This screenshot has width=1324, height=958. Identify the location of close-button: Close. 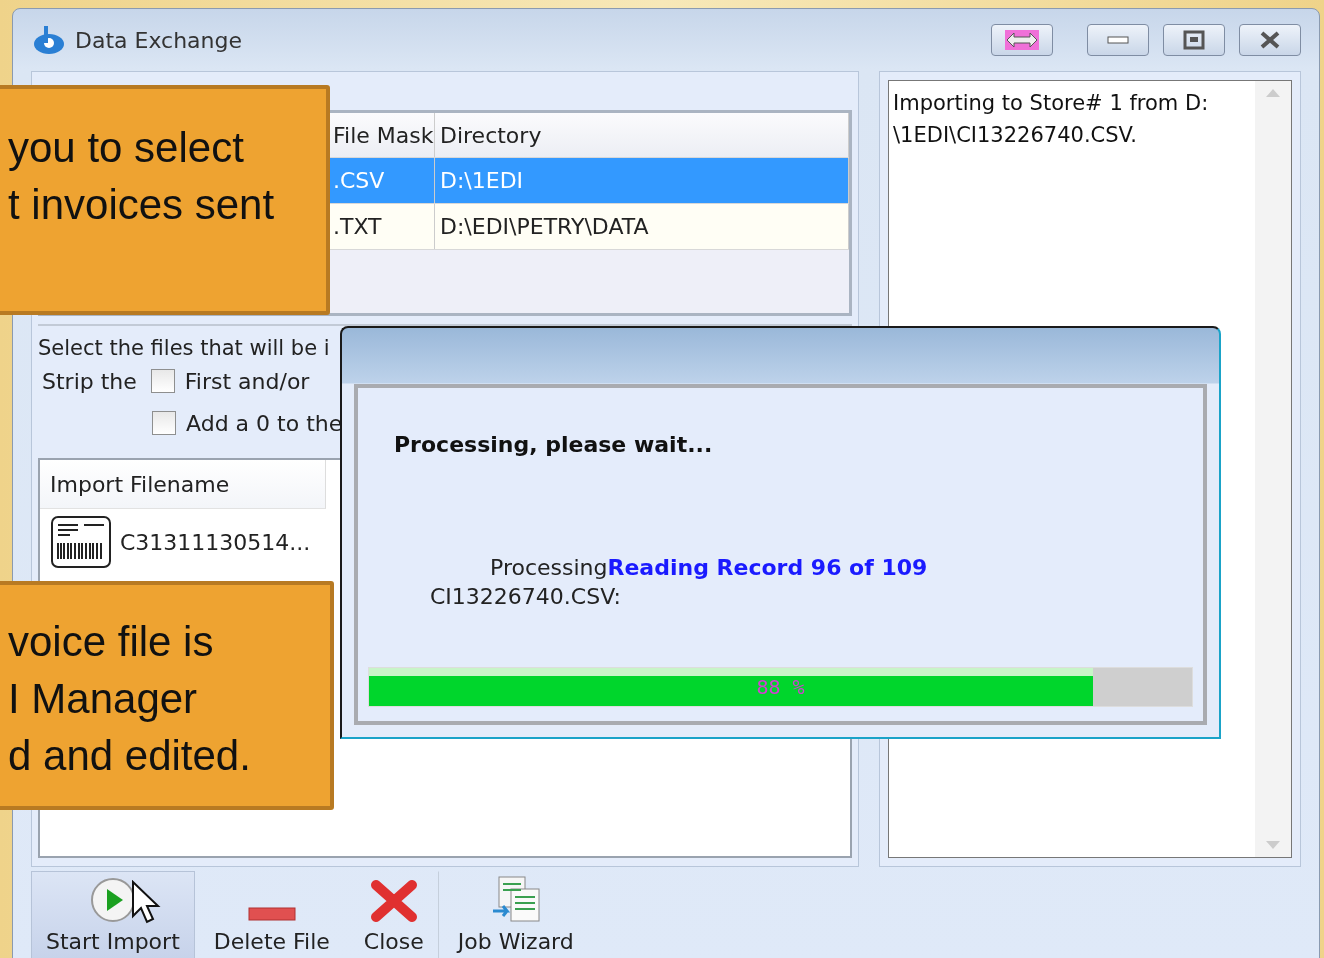
(393, 914).